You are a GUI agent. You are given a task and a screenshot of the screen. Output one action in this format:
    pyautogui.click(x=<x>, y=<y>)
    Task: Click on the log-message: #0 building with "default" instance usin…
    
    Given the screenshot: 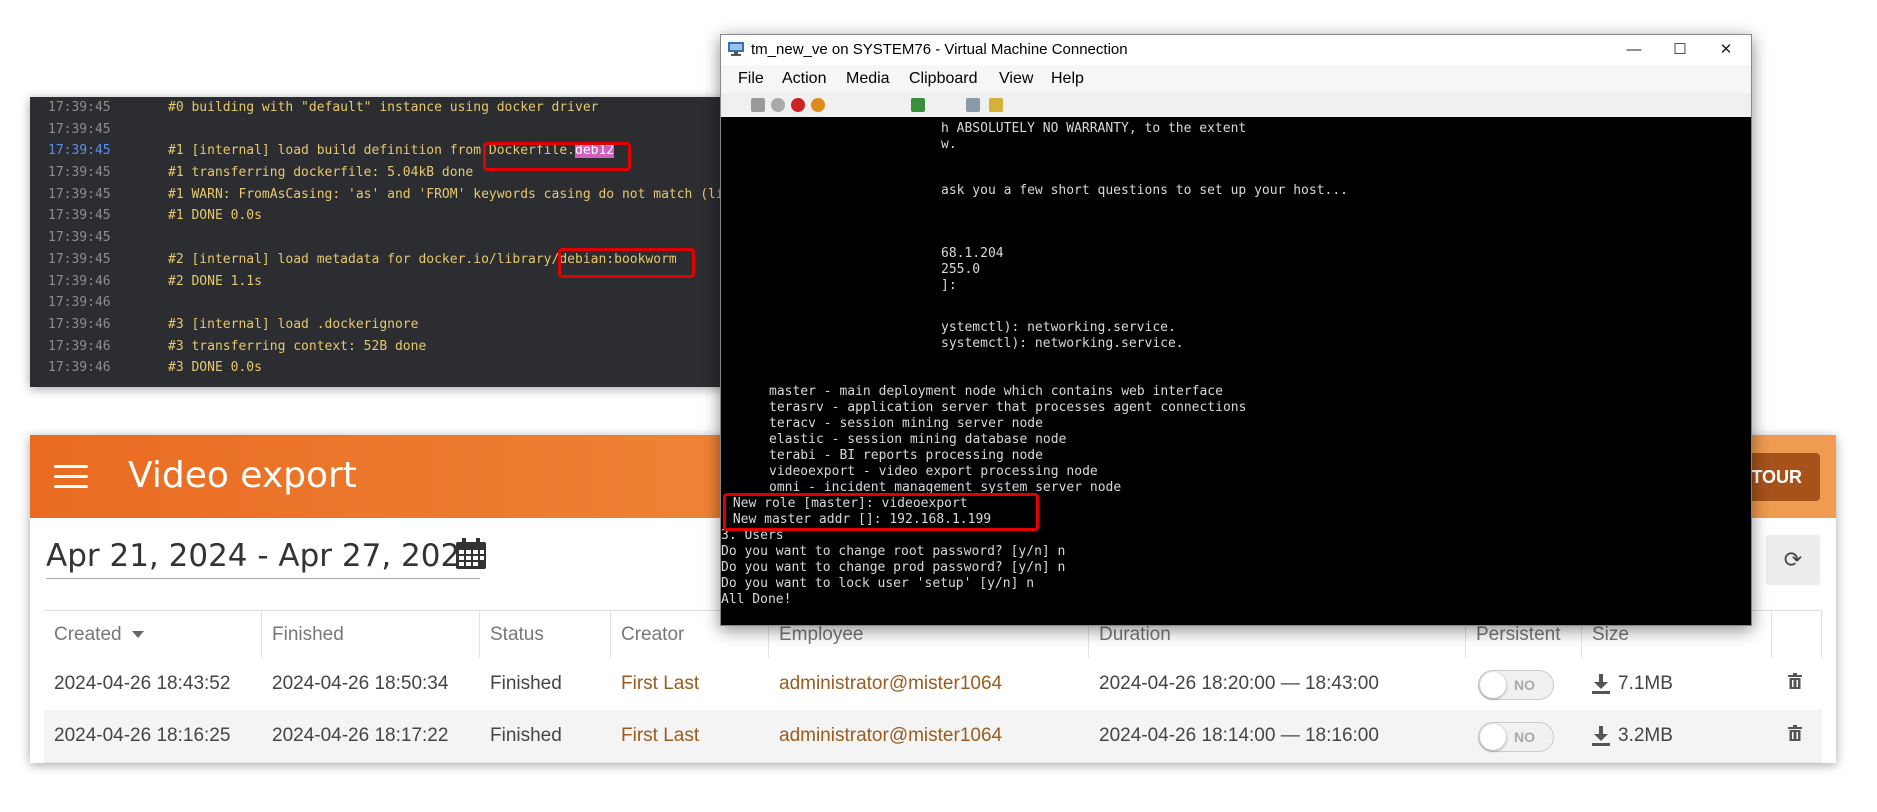 What is the action you would take?
    pyautogui.click(x=383, y=107)
    